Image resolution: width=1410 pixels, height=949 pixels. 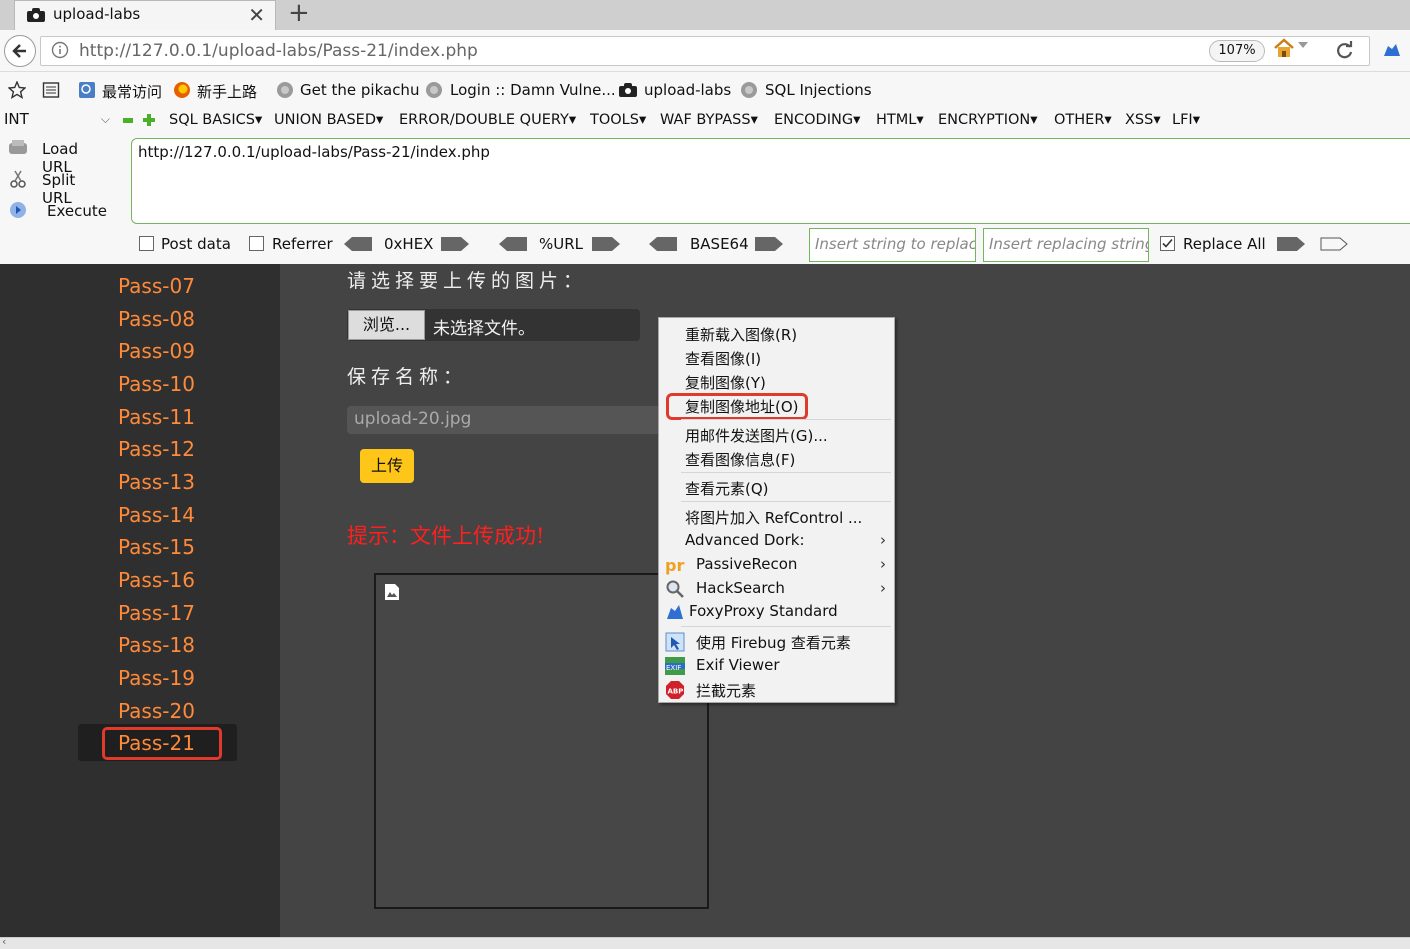 What do you see at coordinates (727, 488) in the screenshot?
I see `menu-item-inspect-element: 查看元素(Q)` at bounding box center [727, 488].